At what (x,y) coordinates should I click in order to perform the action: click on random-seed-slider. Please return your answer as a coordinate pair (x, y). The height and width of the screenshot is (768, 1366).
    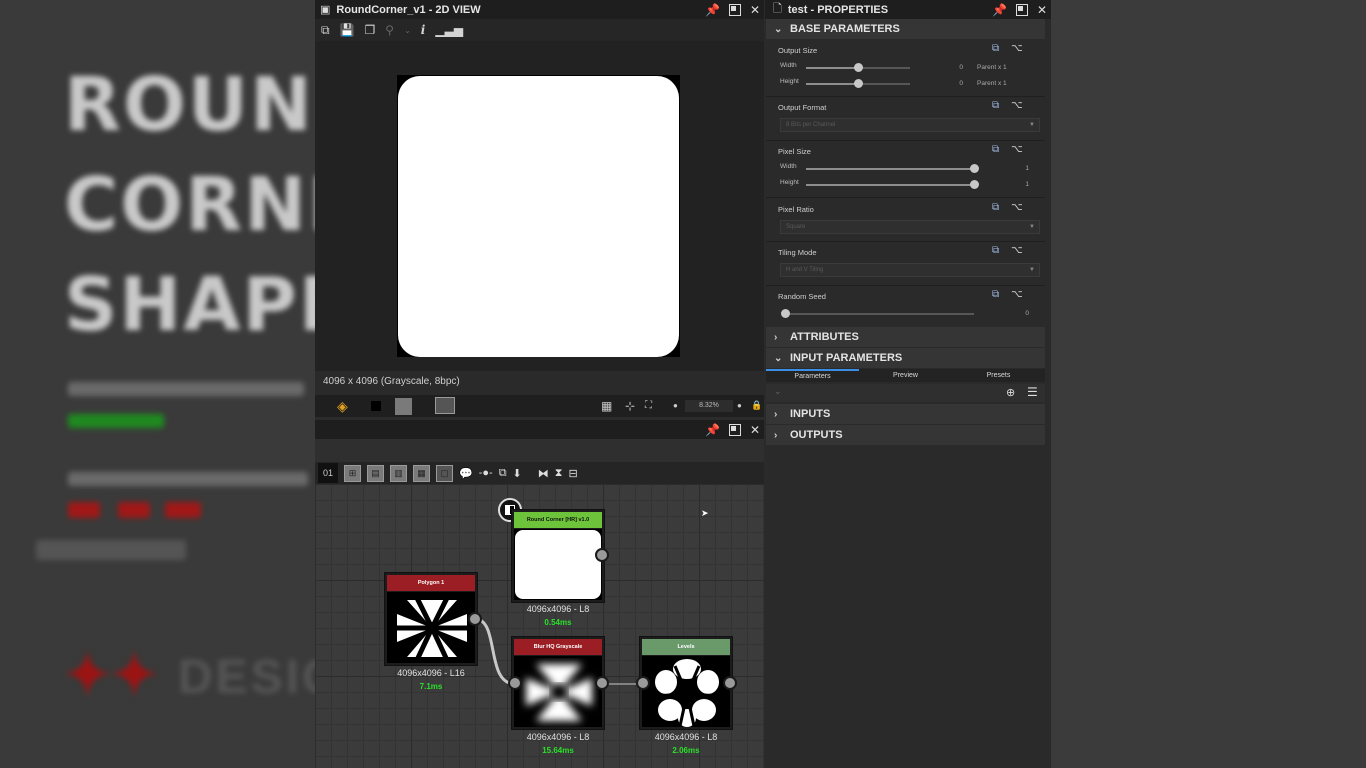
    Looking at the image, I should click on (877, 313).